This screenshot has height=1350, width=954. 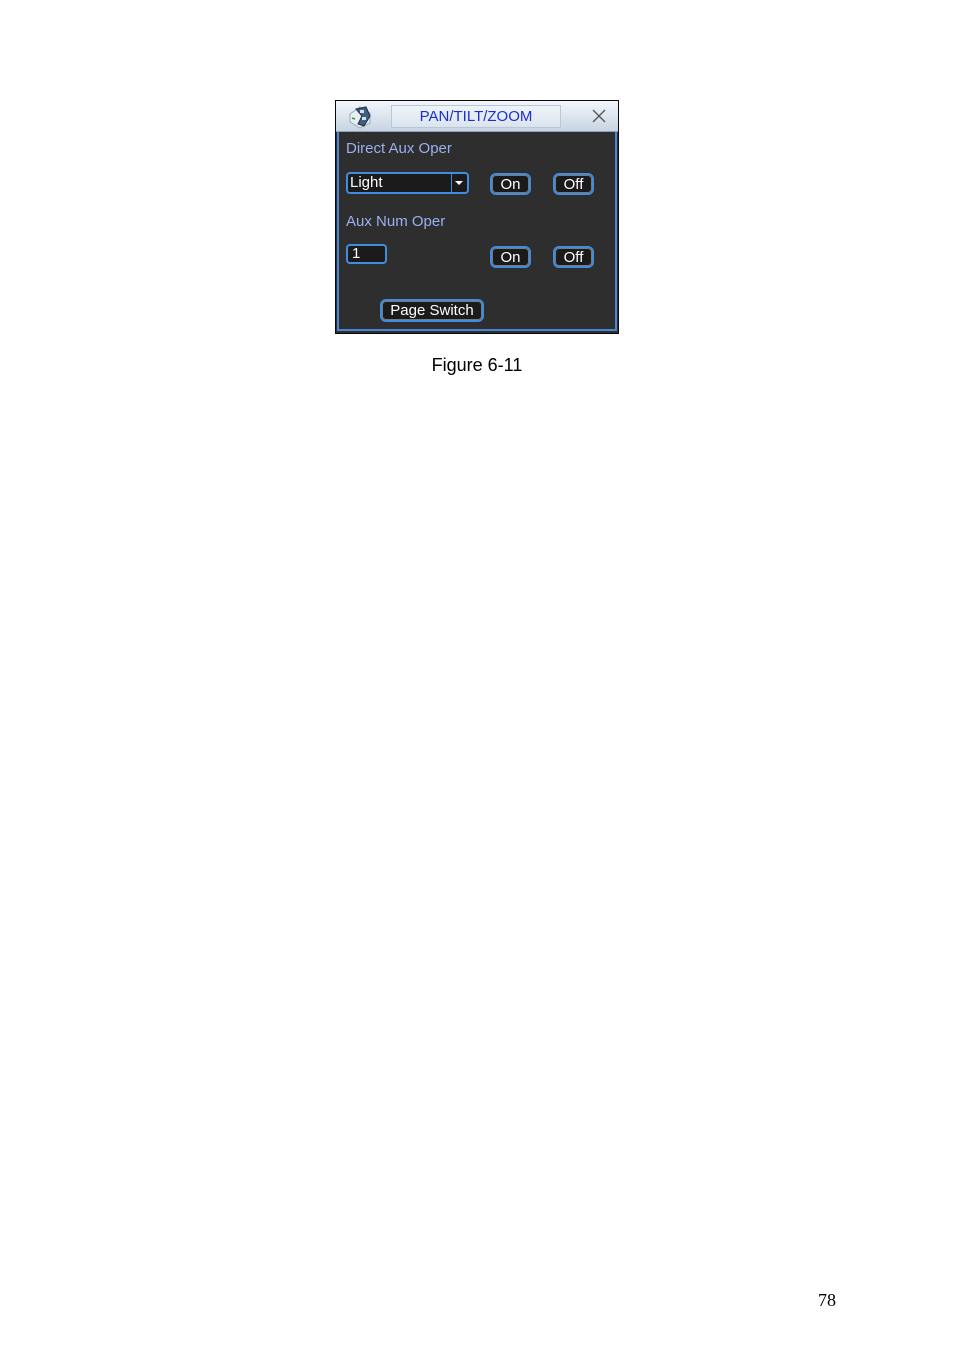 I want to click on close-icon, so click(x=599, y=116).